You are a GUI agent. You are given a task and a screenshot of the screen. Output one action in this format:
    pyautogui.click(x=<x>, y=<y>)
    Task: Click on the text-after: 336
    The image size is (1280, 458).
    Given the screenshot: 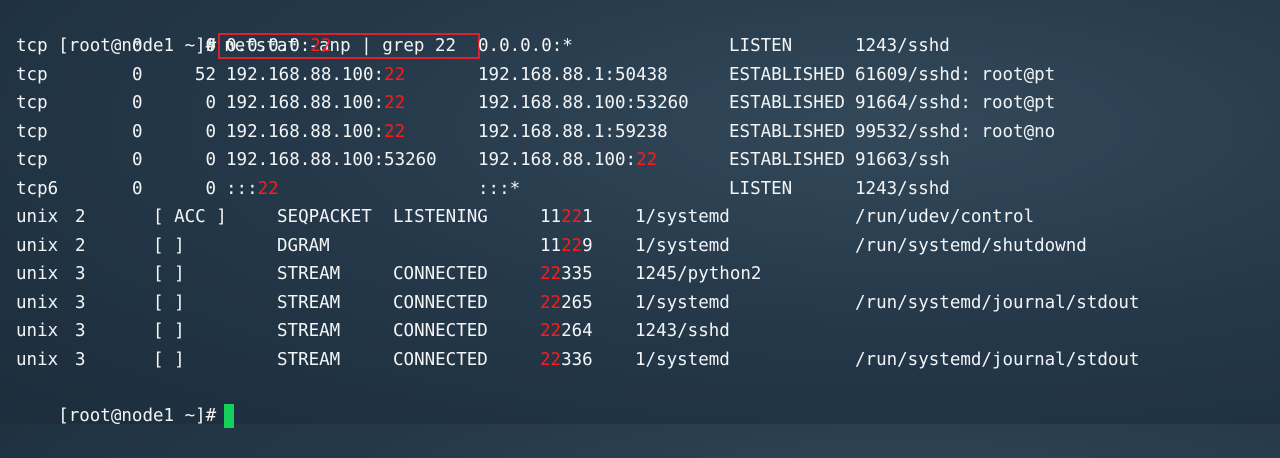 What is the action you would take?
    pyautogui.click(x=577, y=359)
    